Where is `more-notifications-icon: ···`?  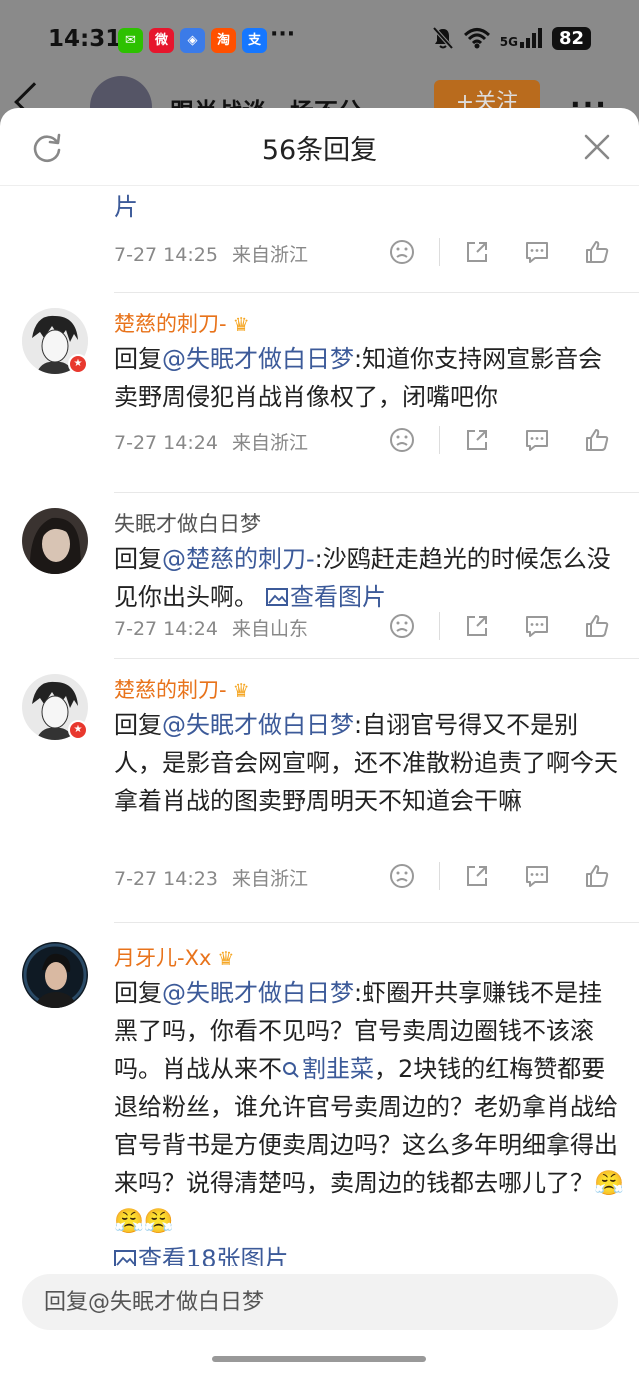
more-notifications-icon: ··· is located at coordinates (283, 34).